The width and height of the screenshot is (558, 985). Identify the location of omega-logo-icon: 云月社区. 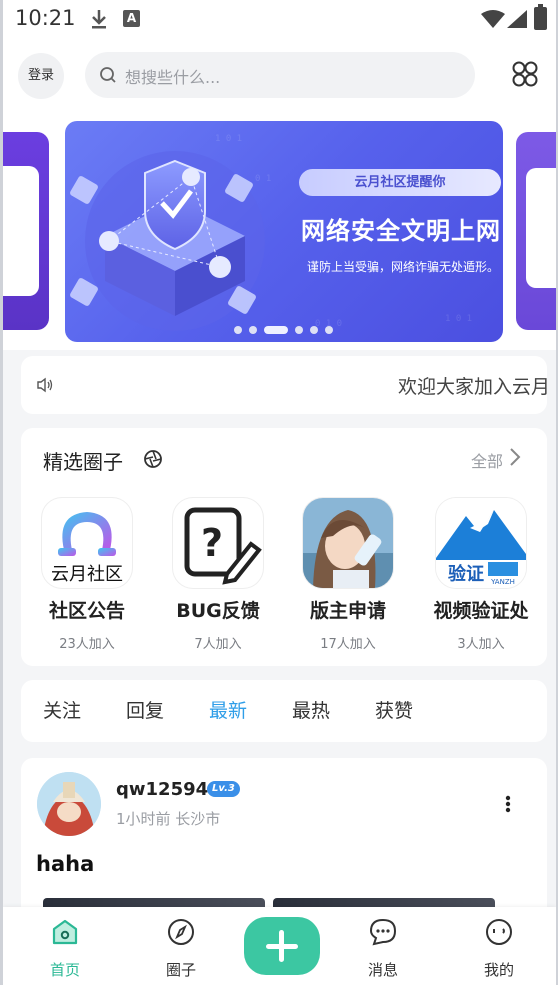
(87, 548).